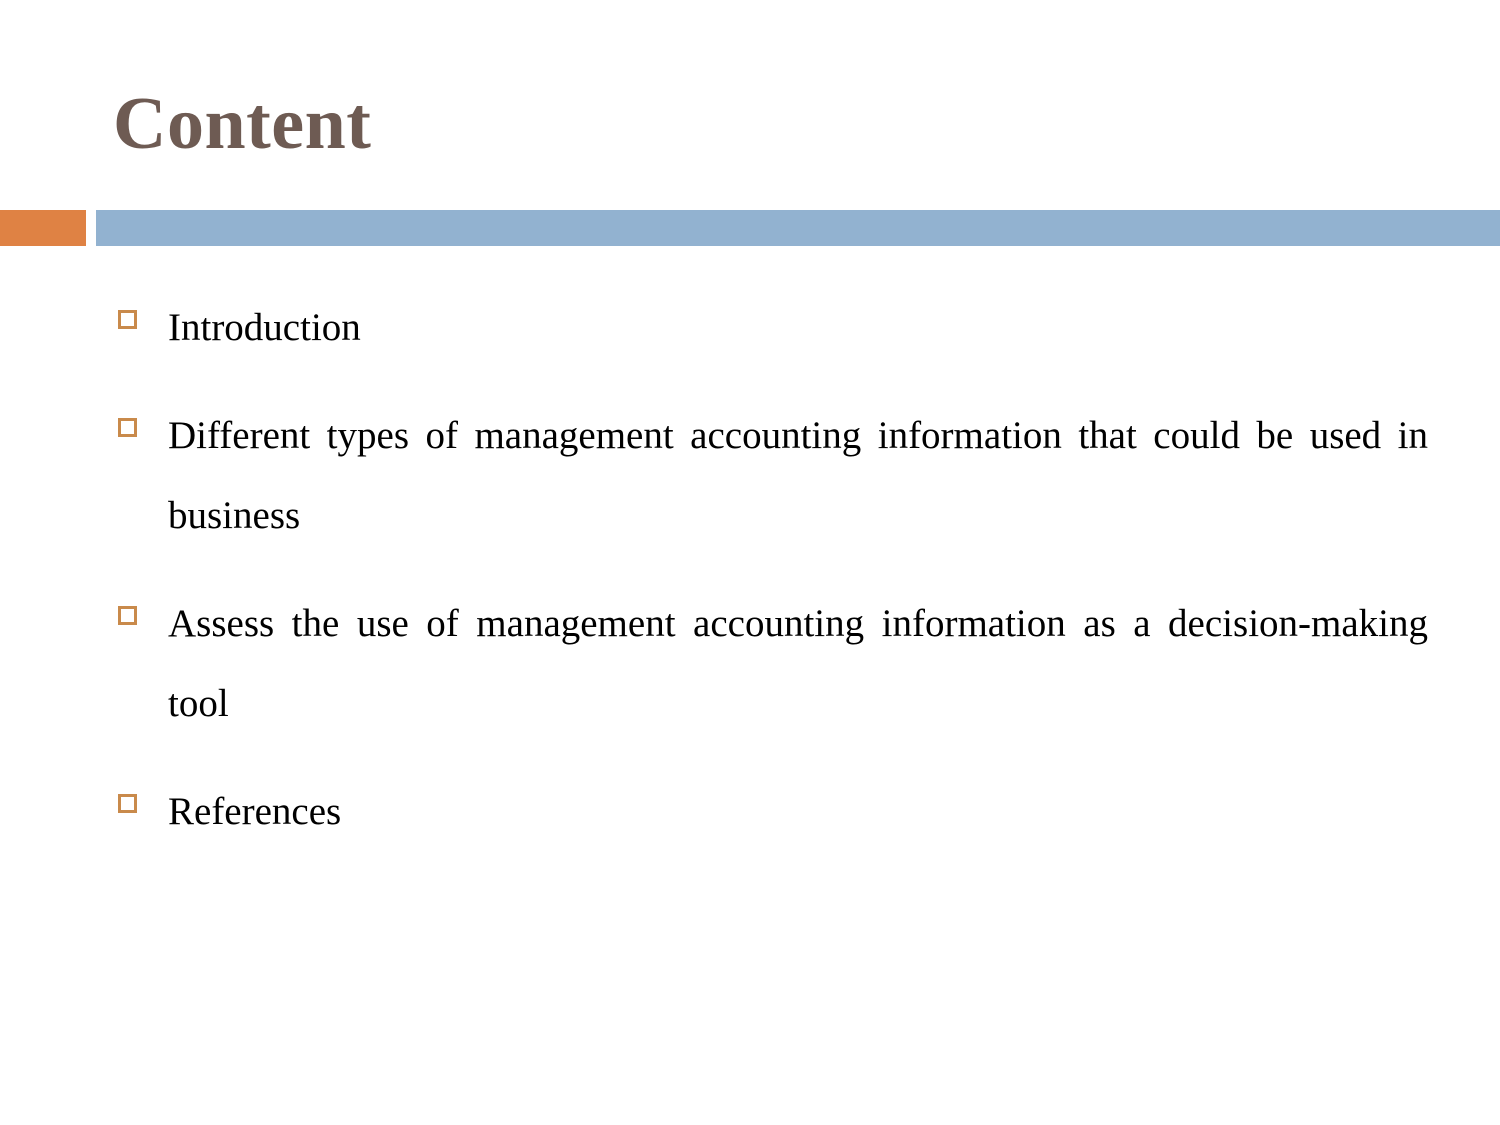 The height and width of the screenshot is (1125, 1500). Describe the element at coordinates (264, 327) in the screenshot. I see `list-item-label: Introduction` at that location.